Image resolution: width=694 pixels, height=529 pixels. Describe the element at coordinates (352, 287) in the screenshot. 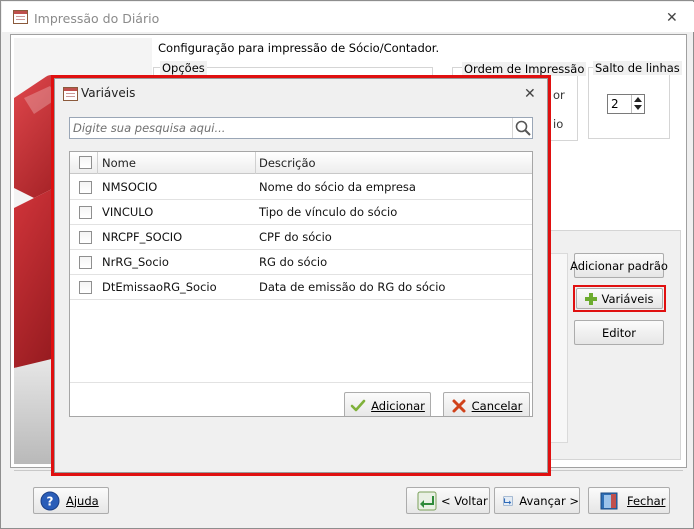

I see `variable-description: Data de emissão do RG do sócio` at that location.